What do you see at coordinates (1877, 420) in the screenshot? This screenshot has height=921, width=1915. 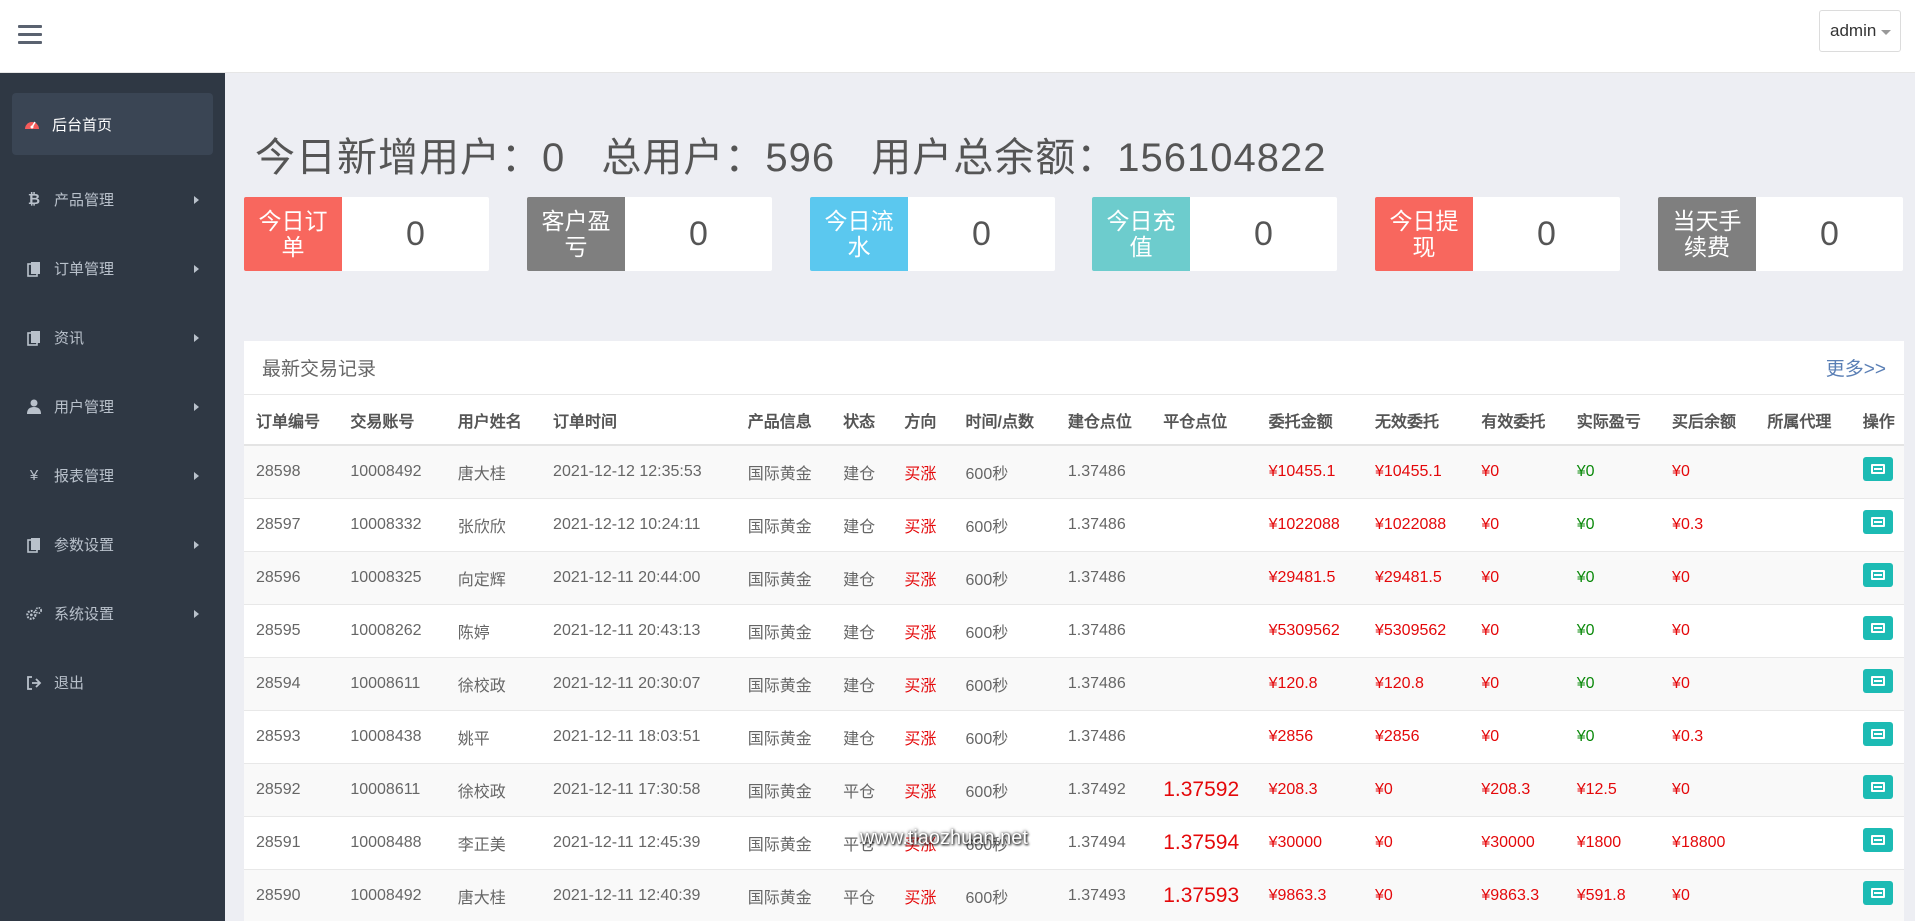 I see `column-header: 操作` at bounding box center [1877, 420].